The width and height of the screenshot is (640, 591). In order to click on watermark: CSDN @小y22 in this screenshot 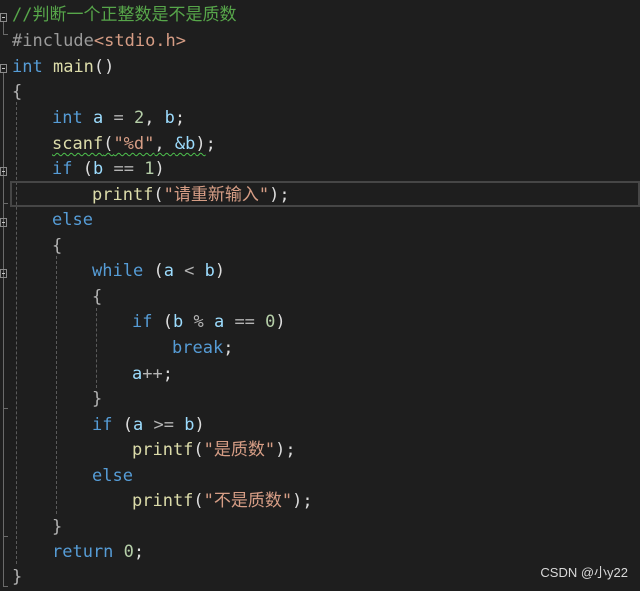, I will do `click(584, 572)`.